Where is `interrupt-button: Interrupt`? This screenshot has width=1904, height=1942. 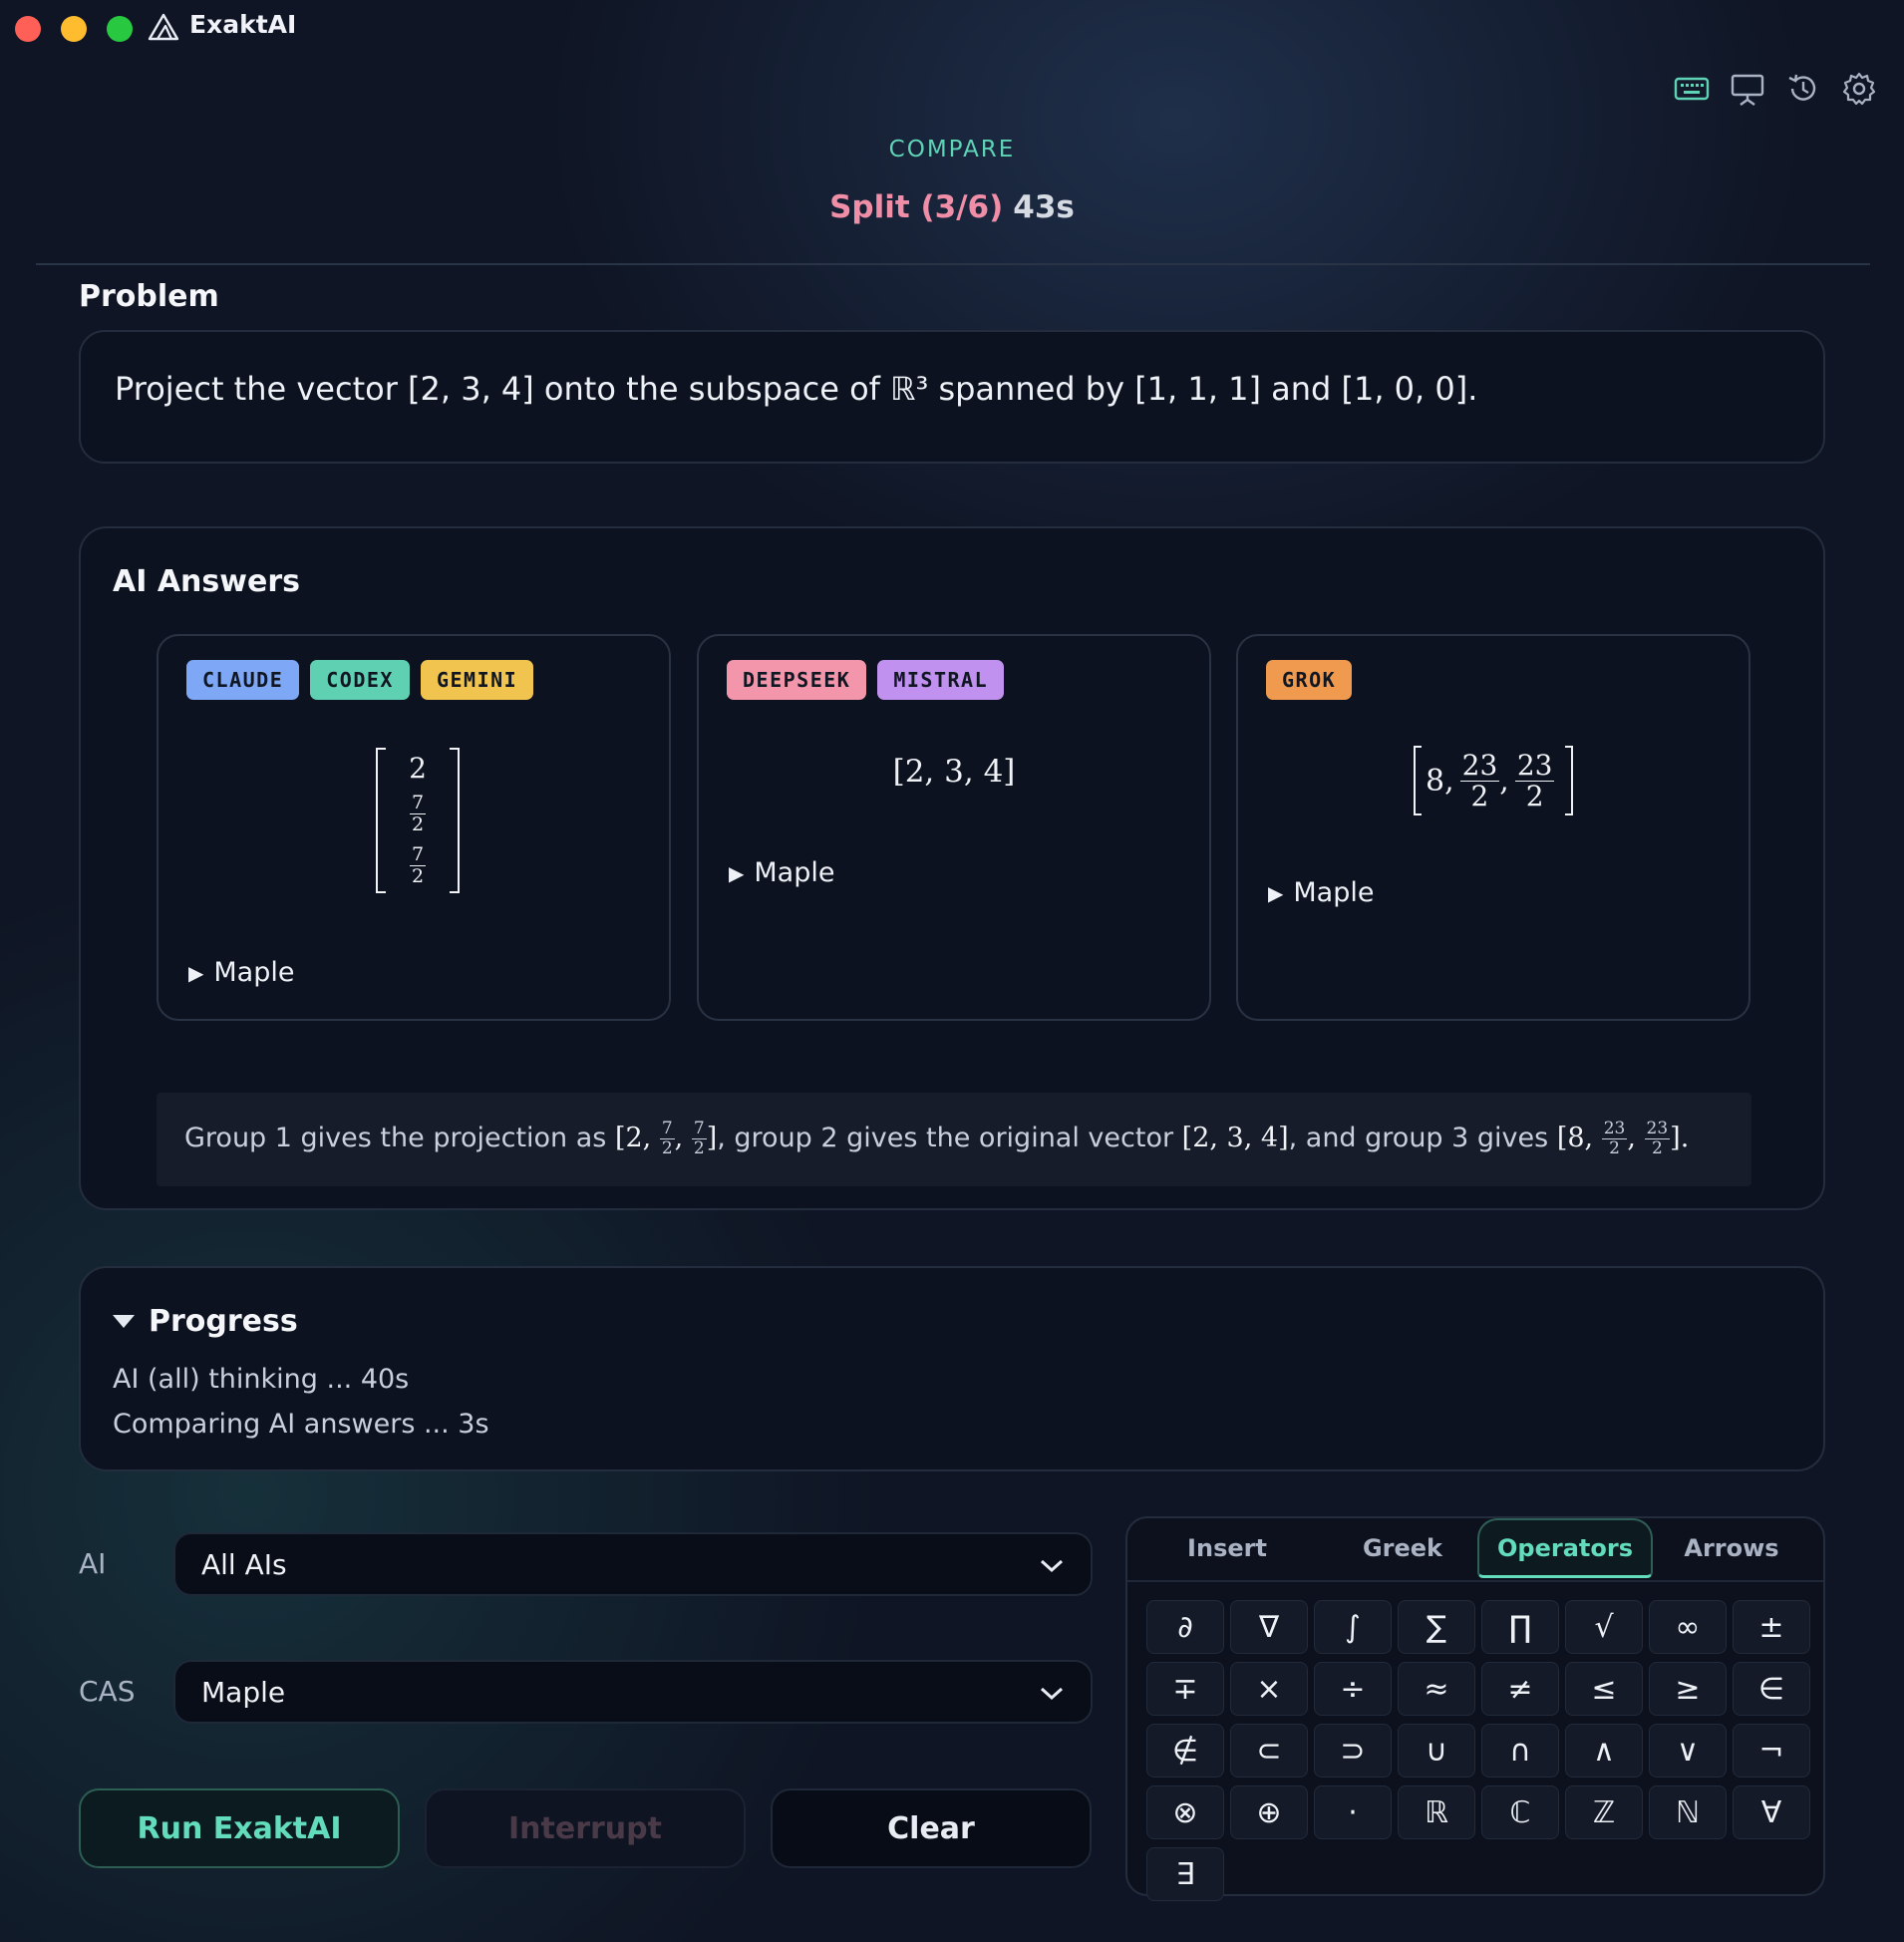
interrupt-button: Interrupt is located at coordinates (585, 1828).